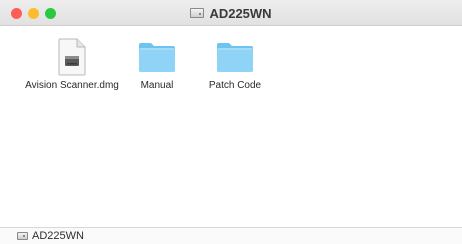 This screenshot has width=462, height=244. Describe the element at coordinates (231, 235) in the screenshot. I see `path-bar: AD225WN` at that location.